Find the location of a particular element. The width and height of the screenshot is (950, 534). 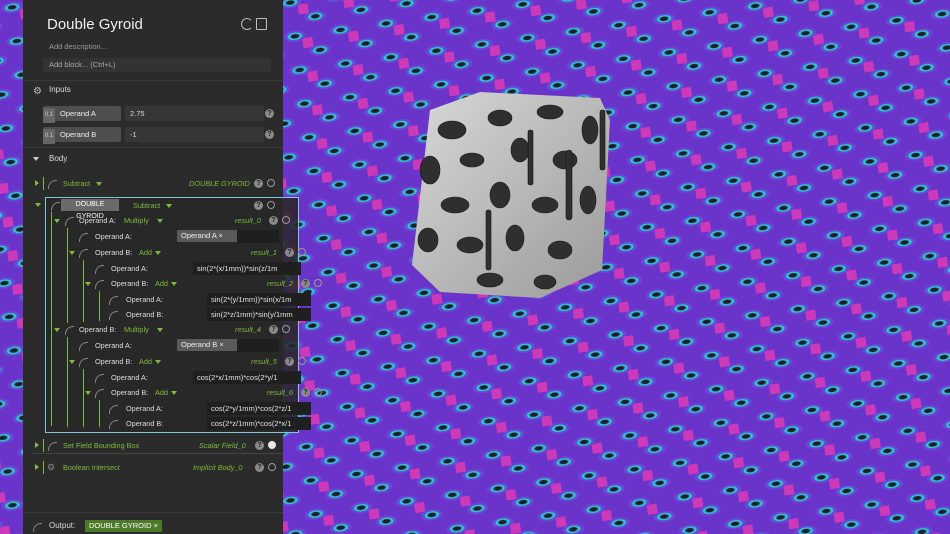

subtract-block: Subtract DOUBLE GYROID ? is located at coordinates (154, 183).